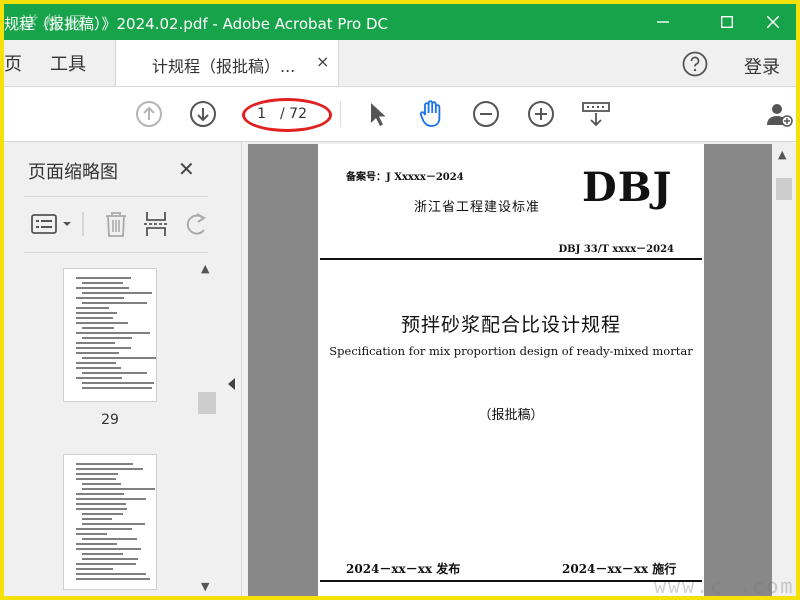  Describe the element at coordinates (322, 61) in the screenshot. I see `document-tab-close-button: ×` at that location.